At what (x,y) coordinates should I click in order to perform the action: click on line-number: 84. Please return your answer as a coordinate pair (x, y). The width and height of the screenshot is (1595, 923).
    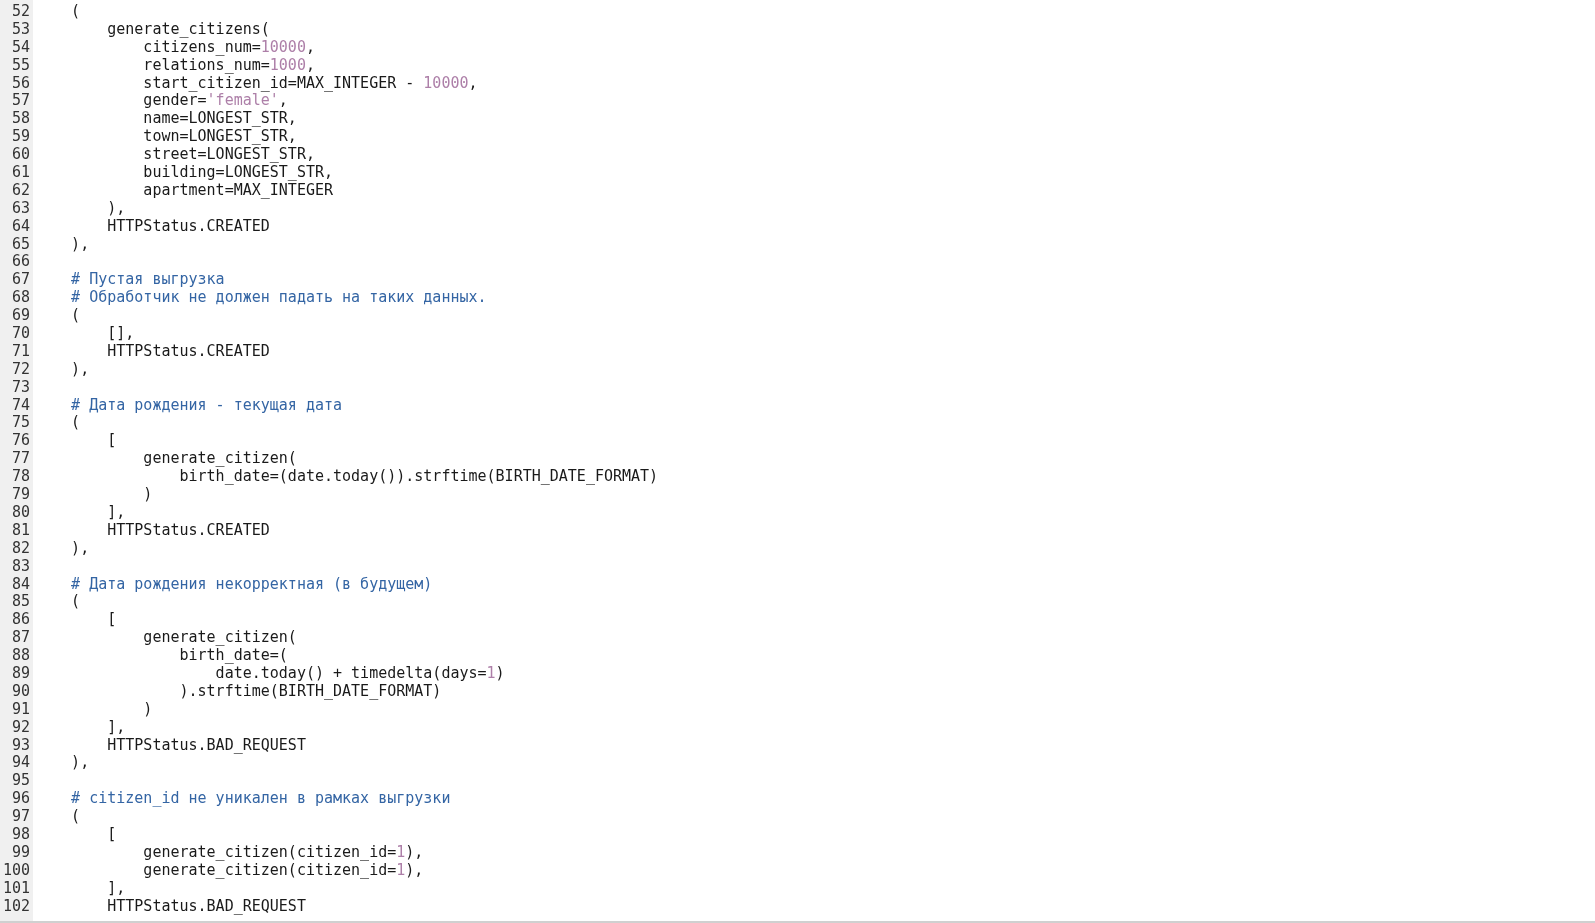
    Looking at the image, I should click on (20, 584).